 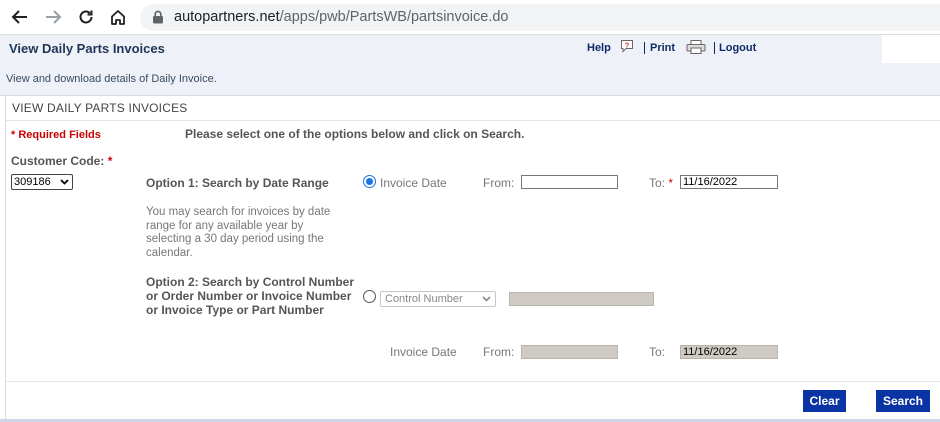 What do you see at coordinates (499, 352) in the screenshot?
I see `option2-from-label: From:` at bounding box center [499, 352].